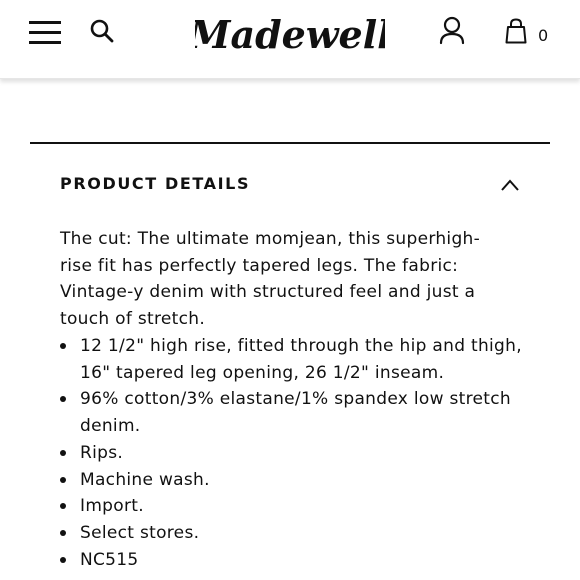 The width and height of the screenshot is (580, 580). What do you see at coordinates (295, 480) in the screenshot?
I see `feature-item: Machine wash.` at bounding box center [295, 480].